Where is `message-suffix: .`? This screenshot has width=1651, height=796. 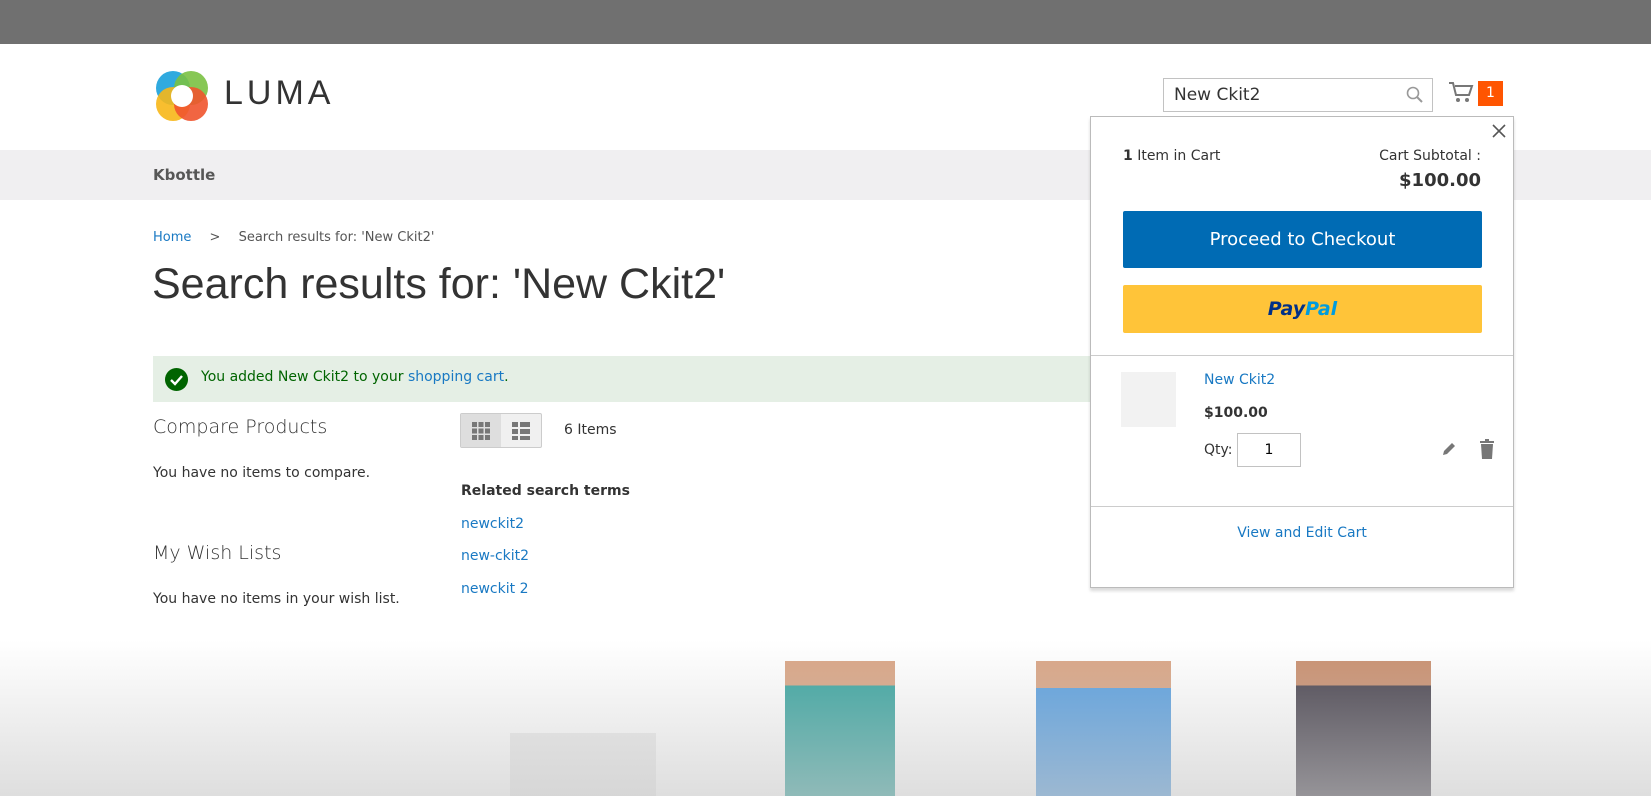
message-suffix: . is located at coordinates (506, 377).